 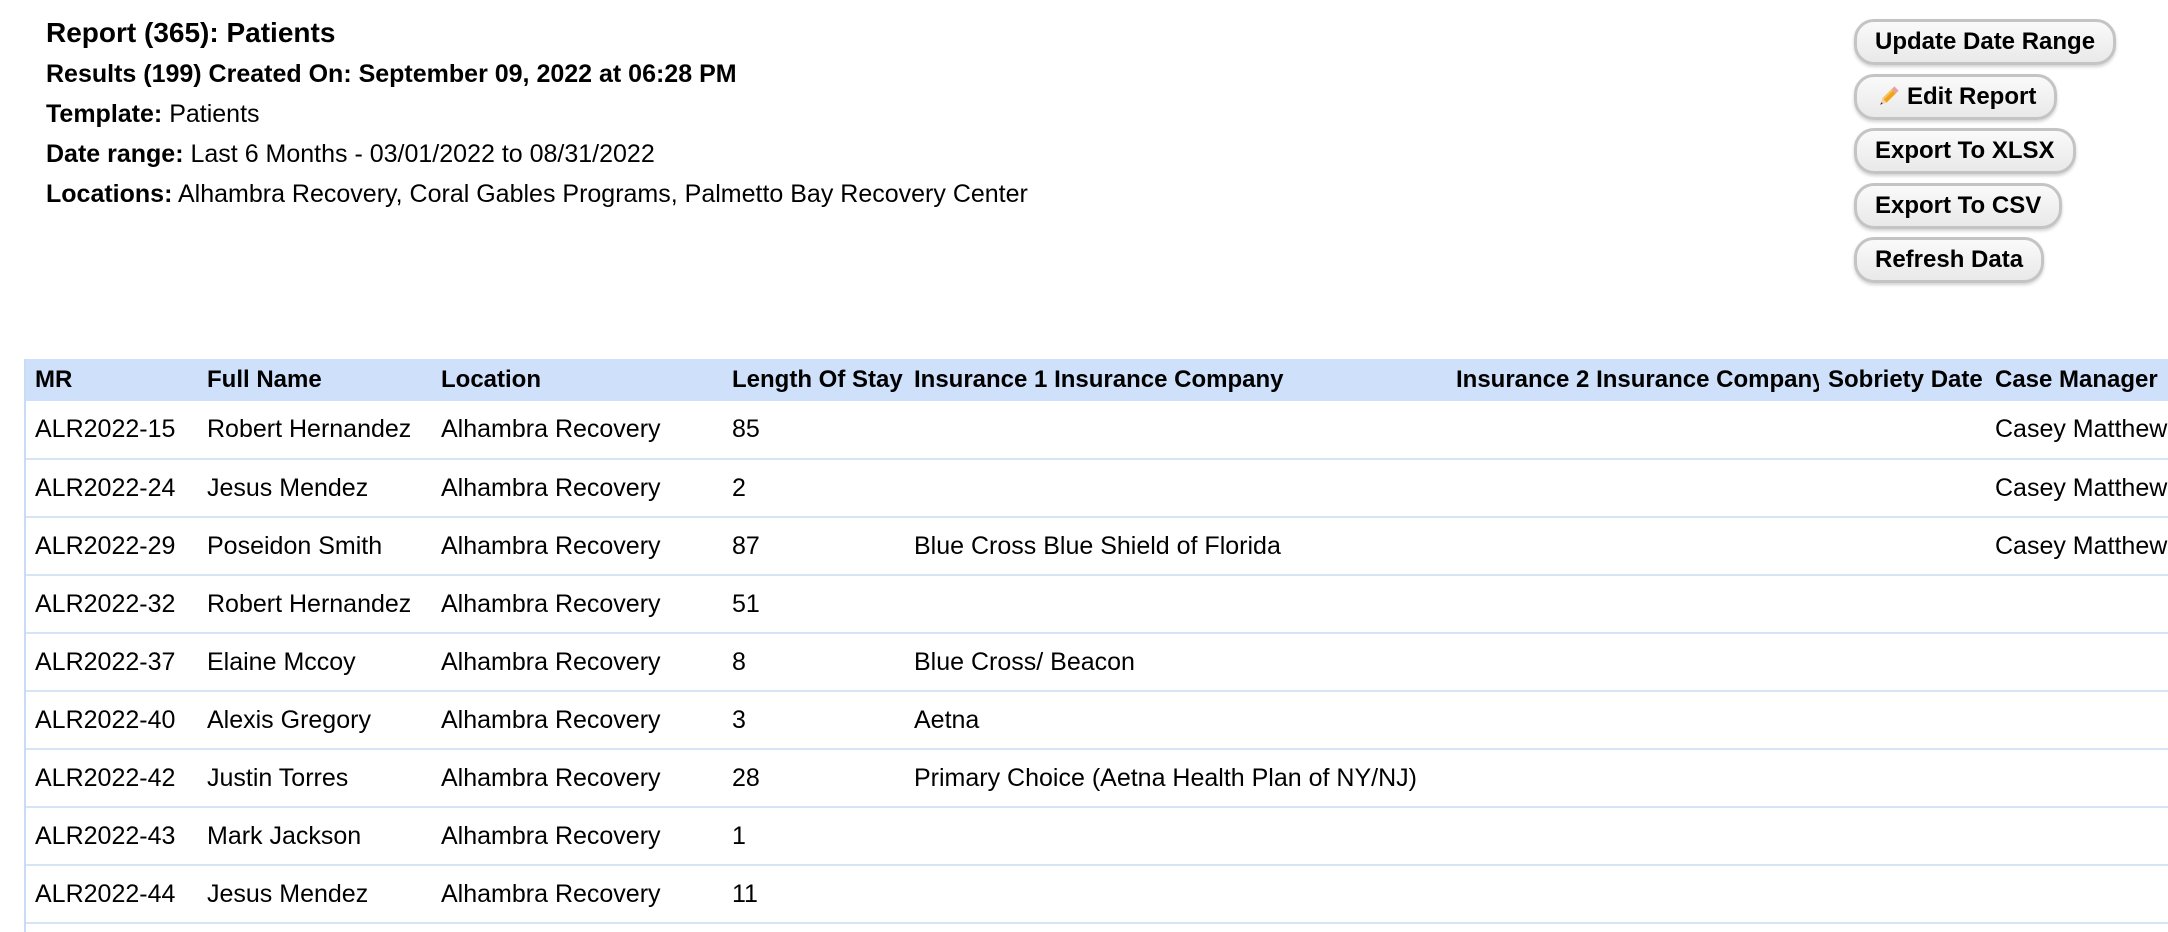 I want to click on date-range-label: Date range:, so click(x=115, y=154).